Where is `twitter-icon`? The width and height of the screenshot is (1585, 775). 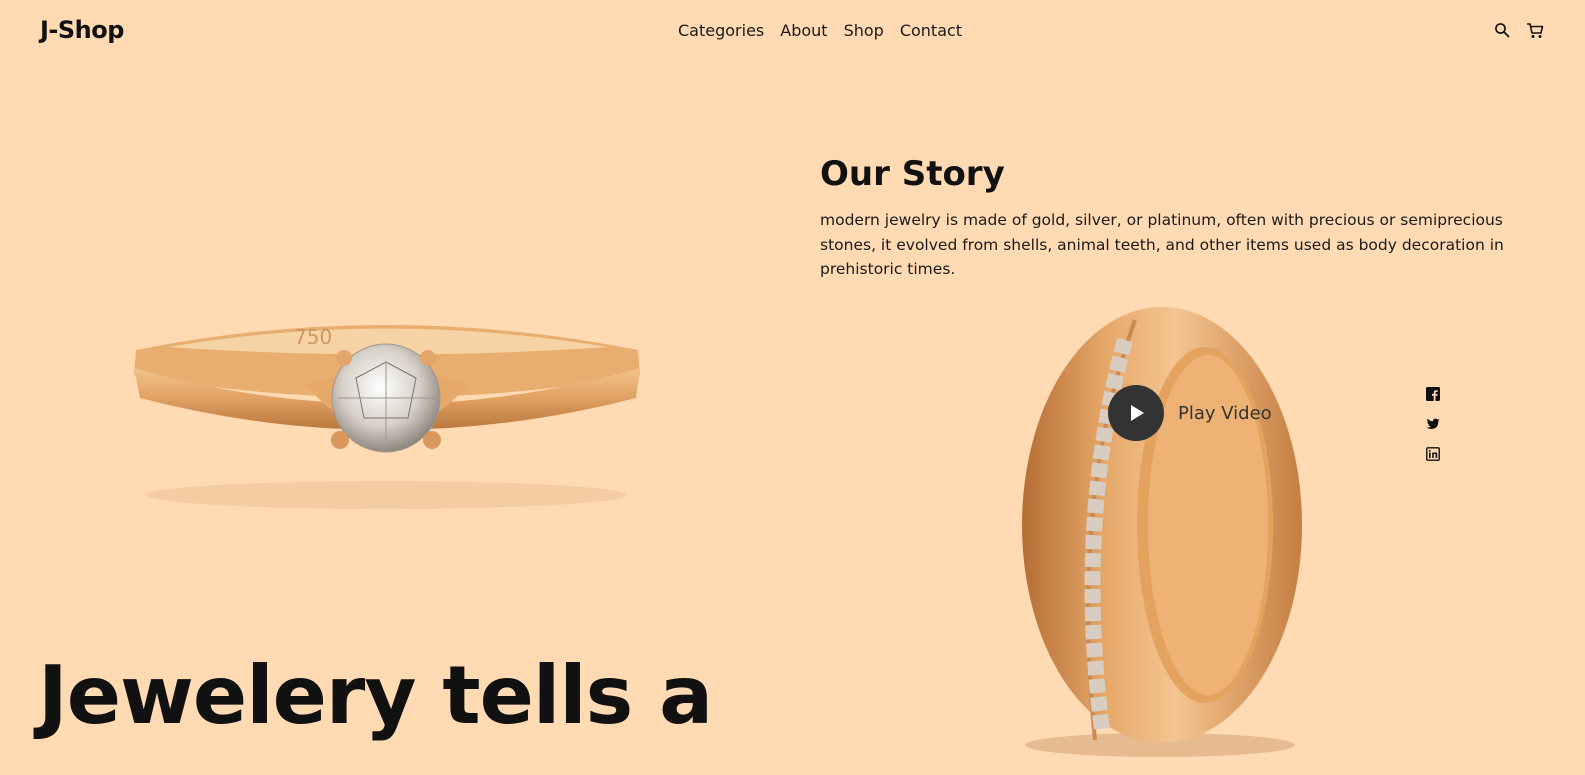
twitter-icon is located at coordinates (1433, 423).